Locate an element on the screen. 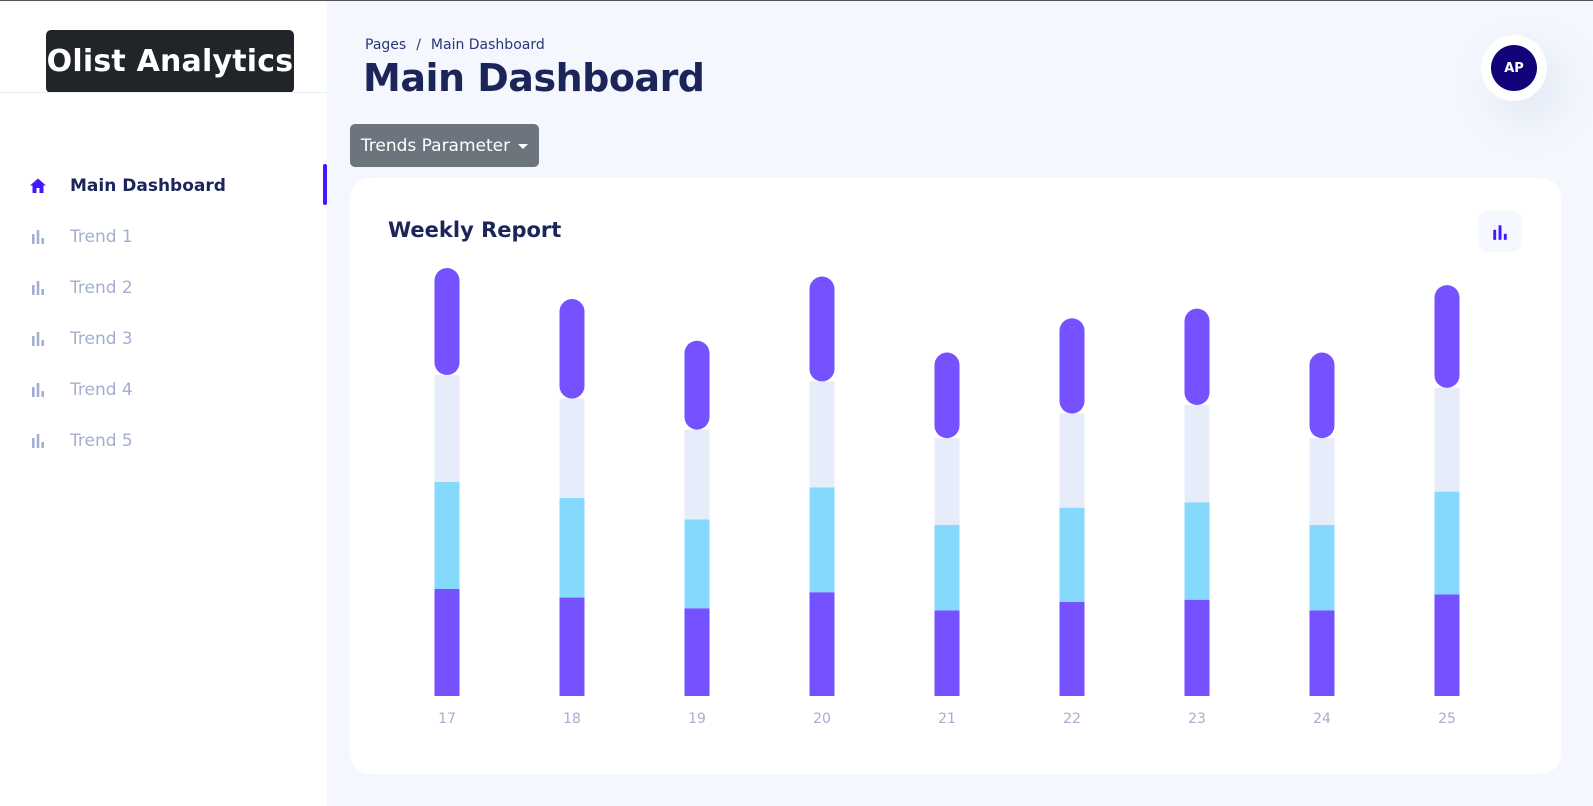 This screenshot has width=1593, height=806. bar-segment-24-s2 is located at coordinates (1322, 567).